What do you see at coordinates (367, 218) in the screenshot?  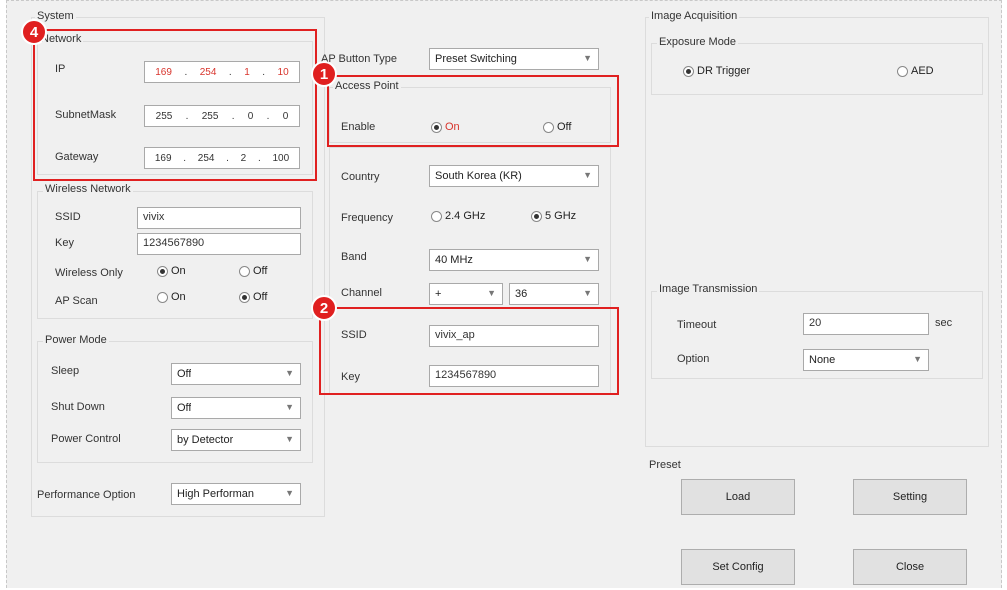 I see `frequency-label: Frequency` at bounding box center [367, 218].